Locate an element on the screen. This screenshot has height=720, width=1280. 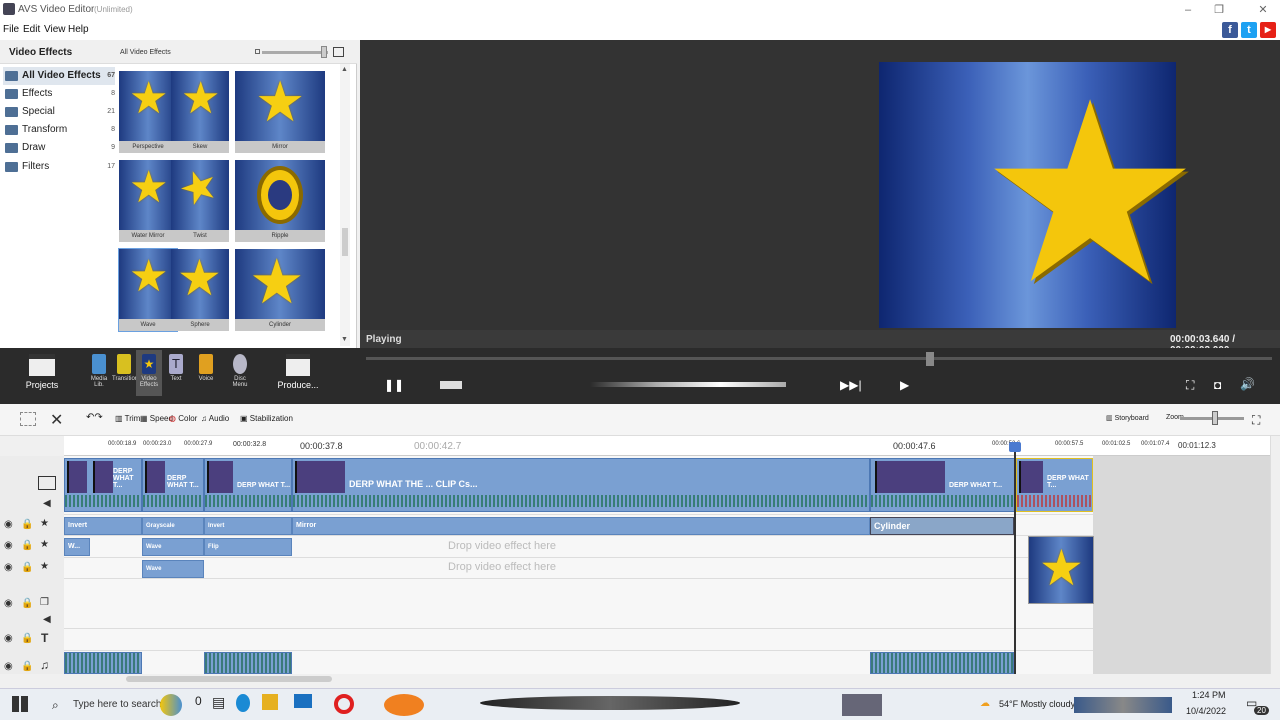
playhead-handle is located at coordinates (1015, 447).